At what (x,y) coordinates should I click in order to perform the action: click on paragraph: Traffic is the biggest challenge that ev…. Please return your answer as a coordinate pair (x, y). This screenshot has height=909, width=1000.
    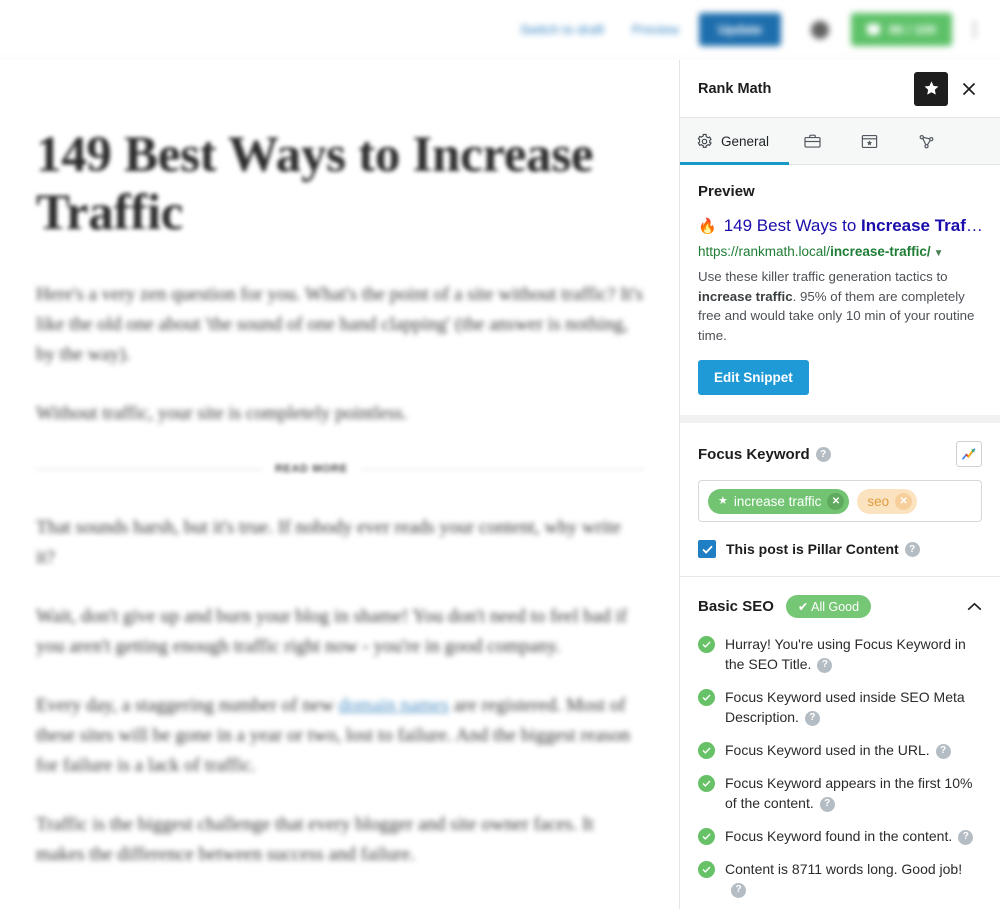
    Looking at the image, I should click on (339, 840).